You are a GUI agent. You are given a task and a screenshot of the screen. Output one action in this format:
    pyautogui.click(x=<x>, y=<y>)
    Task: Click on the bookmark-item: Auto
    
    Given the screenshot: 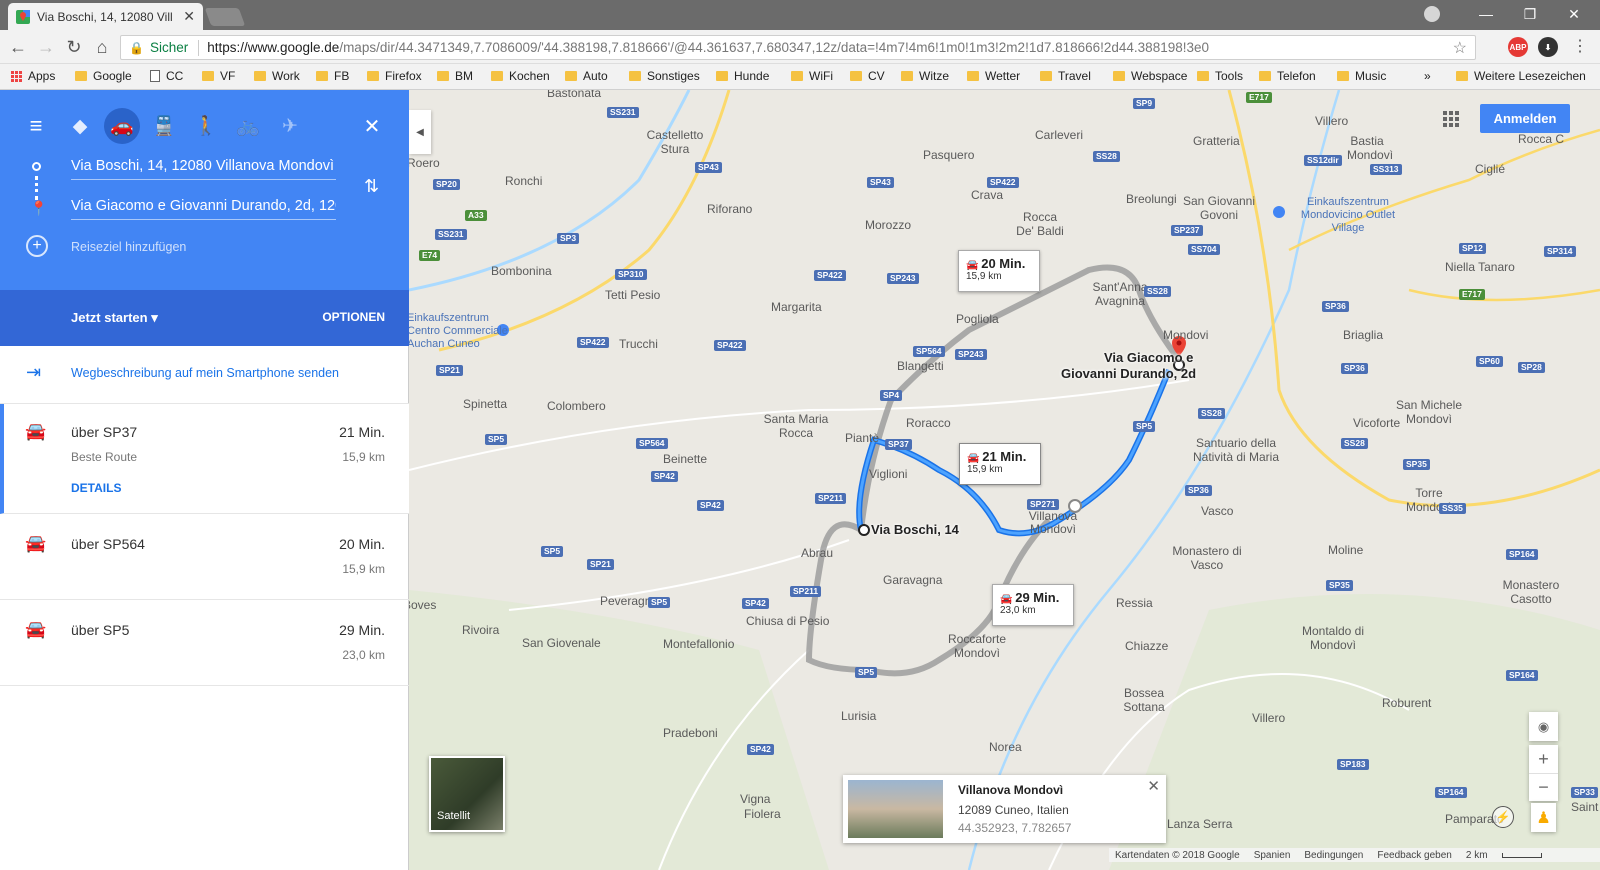 What is the action you would take?
    pyautogui.click(x=586, y=76)
    